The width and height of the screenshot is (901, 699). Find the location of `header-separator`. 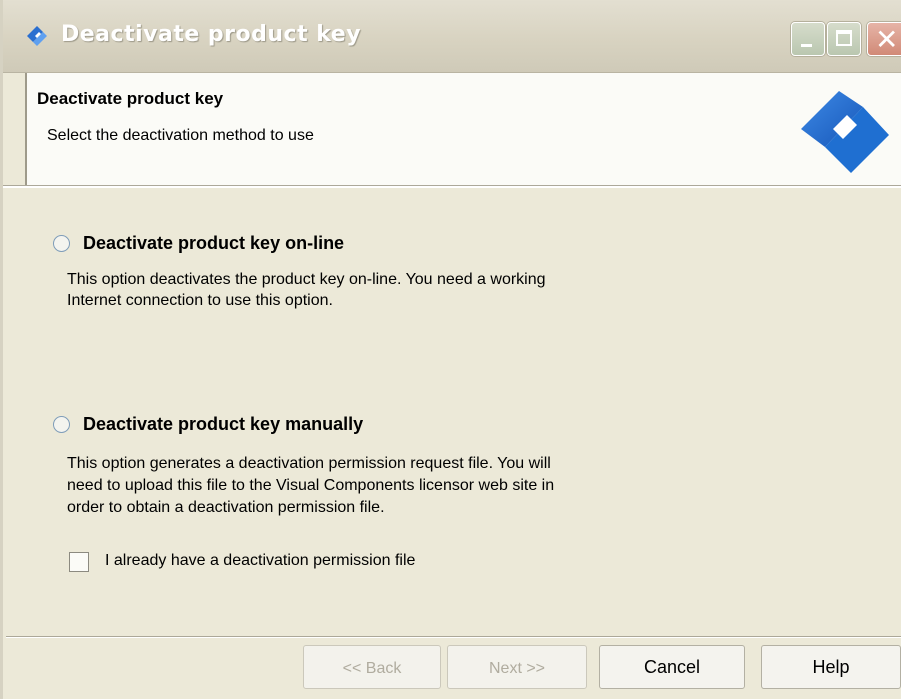

header-separator is located at coordinates (452, 186).